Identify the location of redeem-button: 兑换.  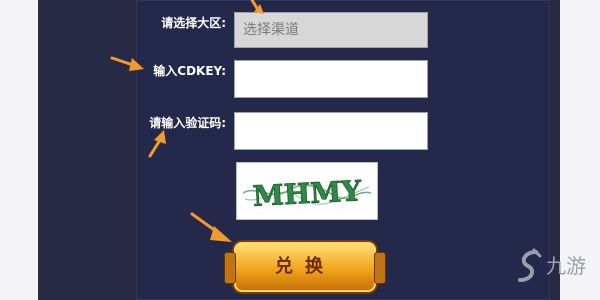
(305, 267).